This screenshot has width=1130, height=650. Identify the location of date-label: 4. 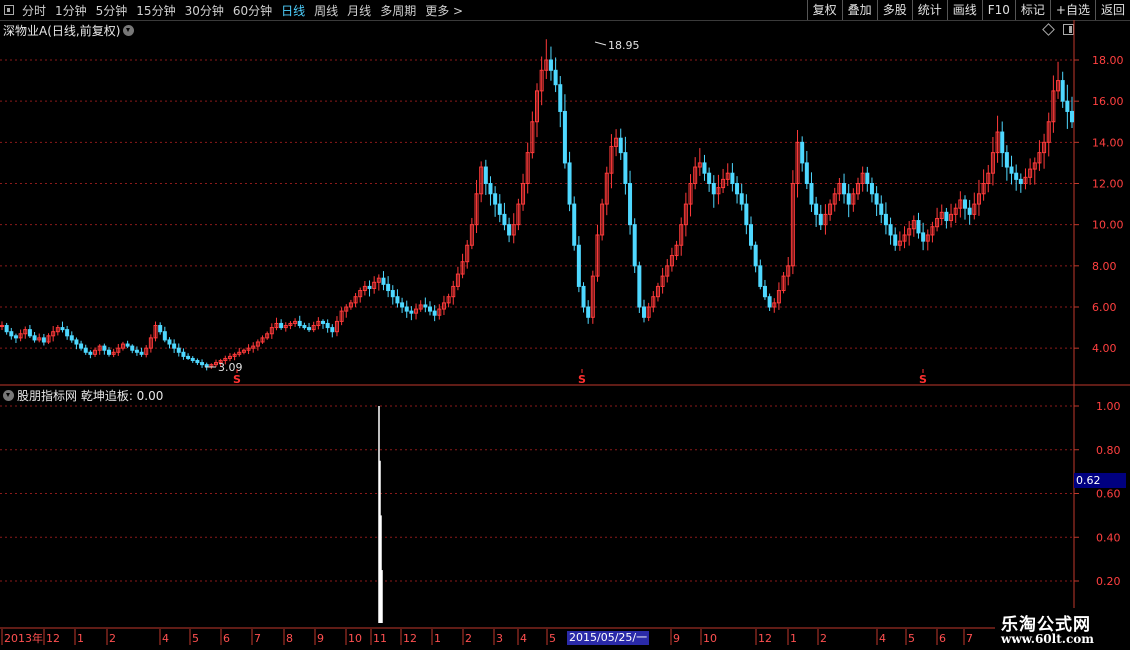
(523, 638).